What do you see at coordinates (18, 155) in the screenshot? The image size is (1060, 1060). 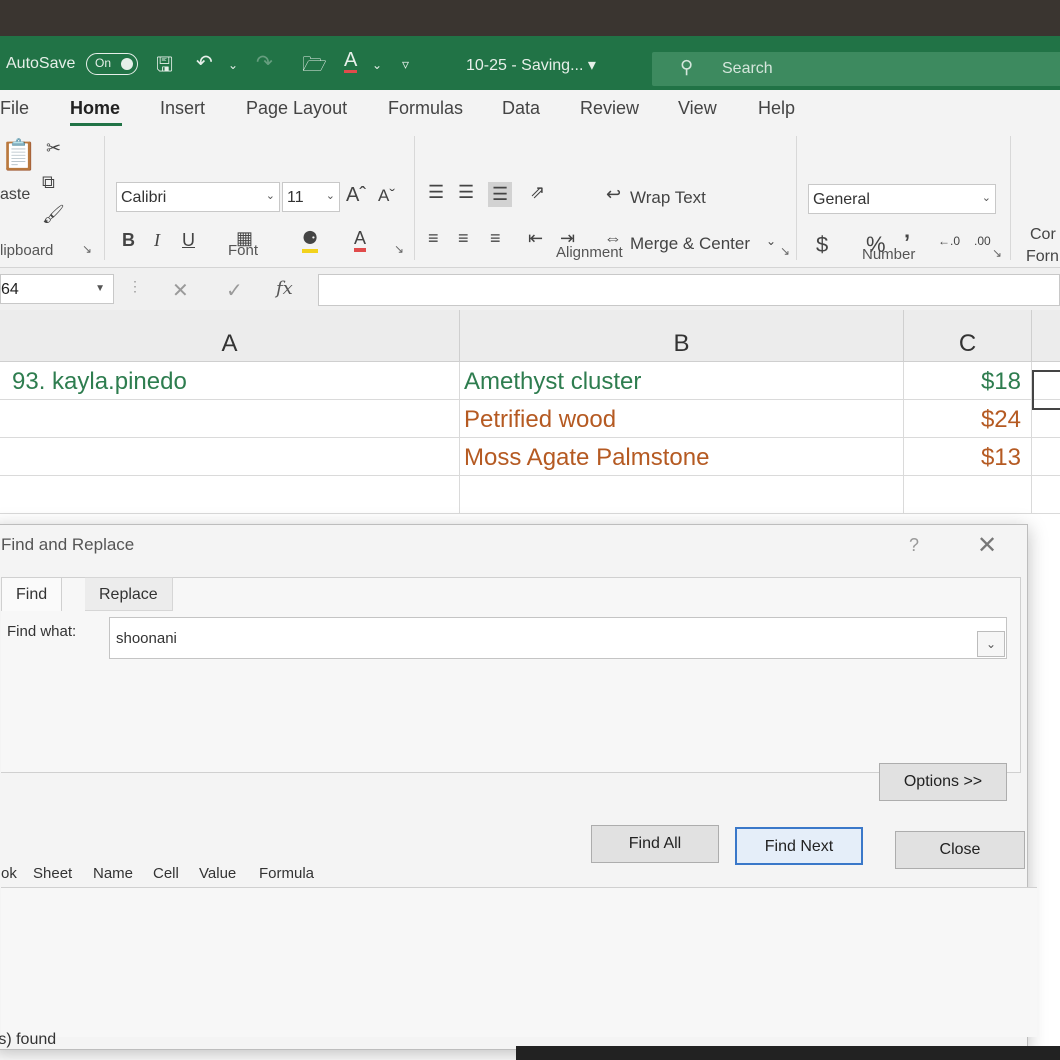 I see `paste-icon: 📋` at bounding box center [18, 155].